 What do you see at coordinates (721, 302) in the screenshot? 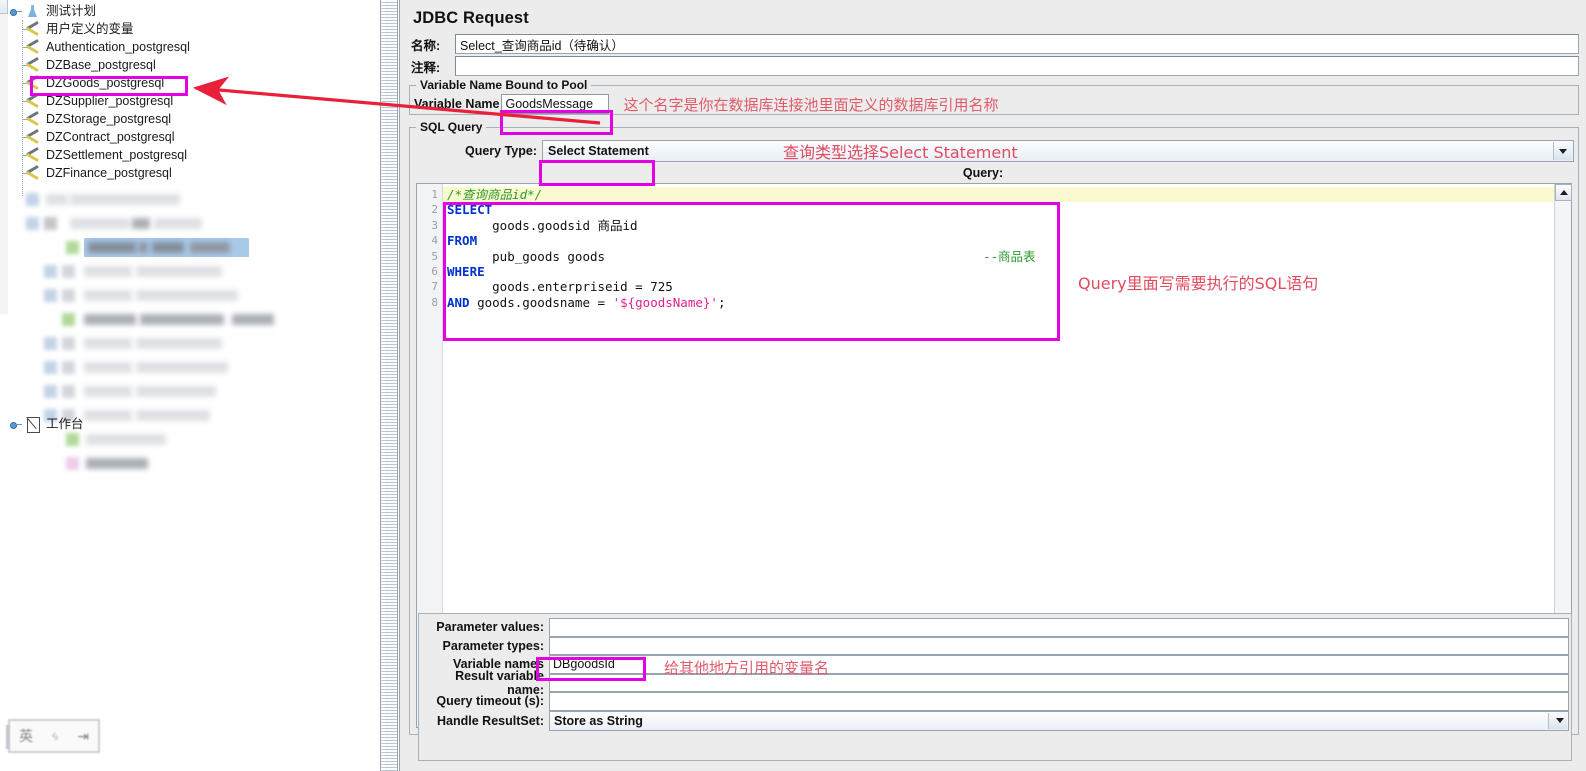
I see `sql-token-plain: ;` at bounding box center [721, 302].